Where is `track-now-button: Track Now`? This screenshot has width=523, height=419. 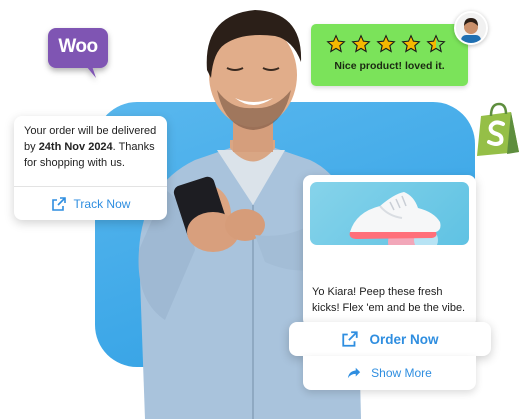
track-now-button: Track Now is located at coordinates (90, 203).